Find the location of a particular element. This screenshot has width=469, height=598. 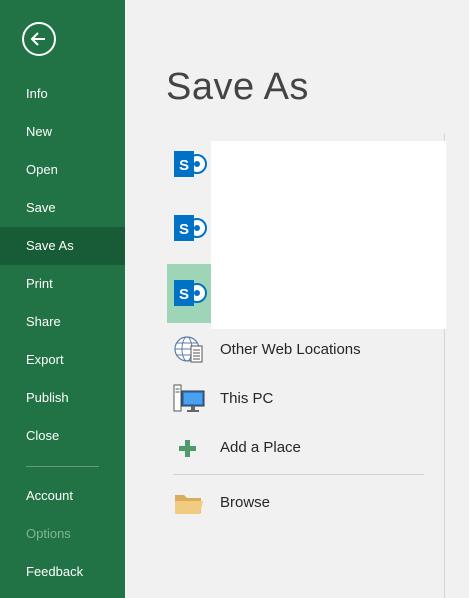

nav-options: Options is located at coordinates (48, 533).